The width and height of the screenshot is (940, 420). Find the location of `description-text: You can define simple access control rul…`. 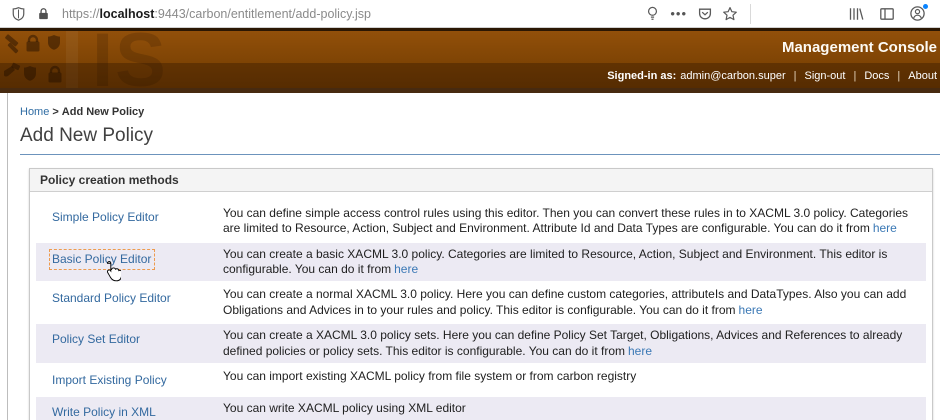

description-text: You can define simple access control rul… is located at coordinates (566, 221).